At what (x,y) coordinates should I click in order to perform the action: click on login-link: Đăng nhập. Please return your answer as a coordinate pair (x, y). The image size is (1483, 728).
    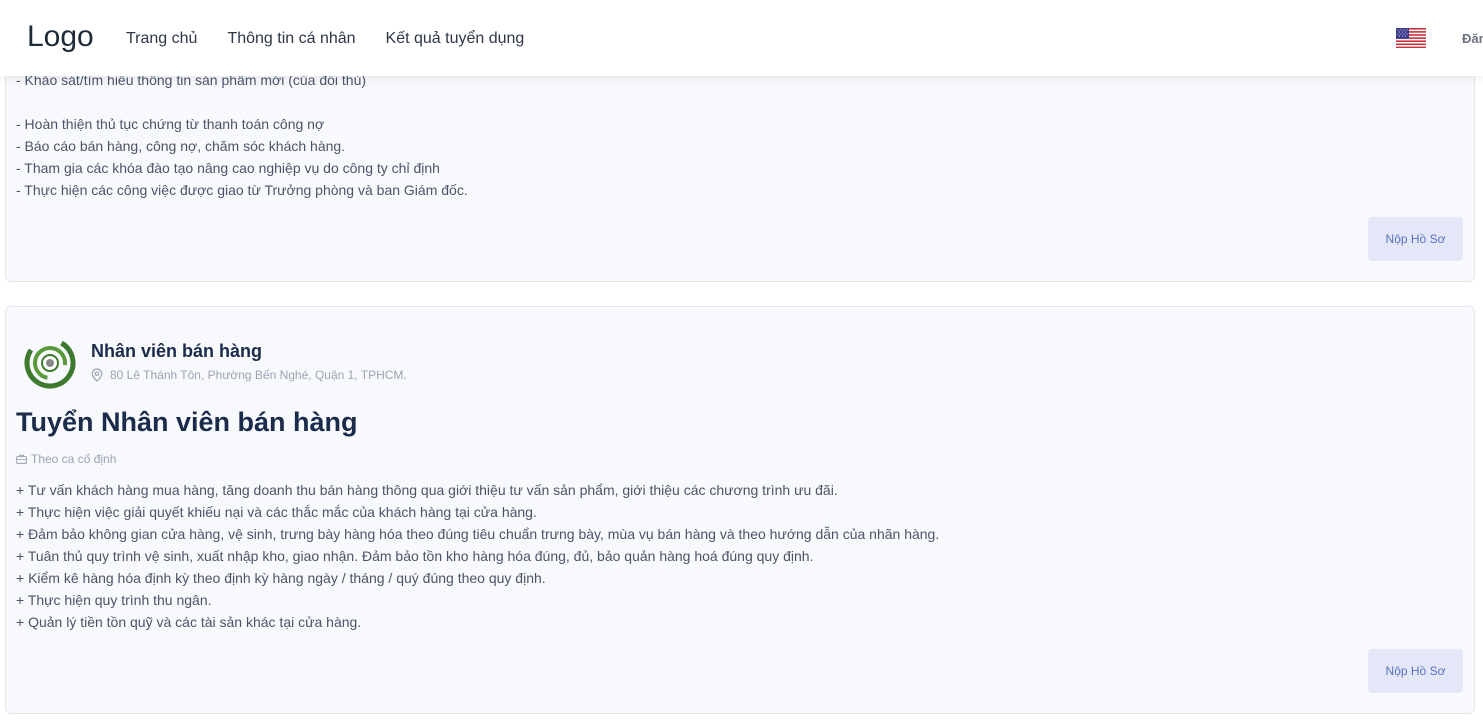
    Looking at the image, I should click on (1472, 38).